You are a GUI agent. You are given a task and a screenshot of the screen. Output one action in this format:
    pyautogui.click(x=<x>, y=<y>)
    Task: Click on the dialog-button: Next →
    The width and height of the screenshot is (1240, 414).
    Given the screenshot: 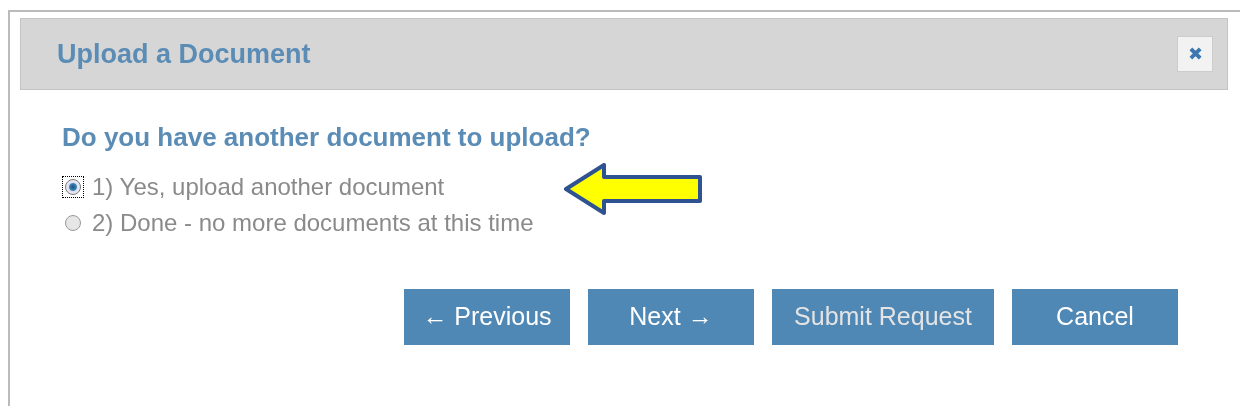 What is the action you would take?
    pyautogui.click(x=671, y=317)
    